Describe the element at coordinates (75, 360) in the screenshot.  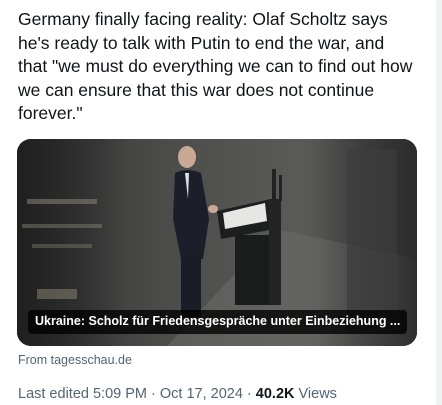
I see `link-source: From tagesschau.de` at that location.